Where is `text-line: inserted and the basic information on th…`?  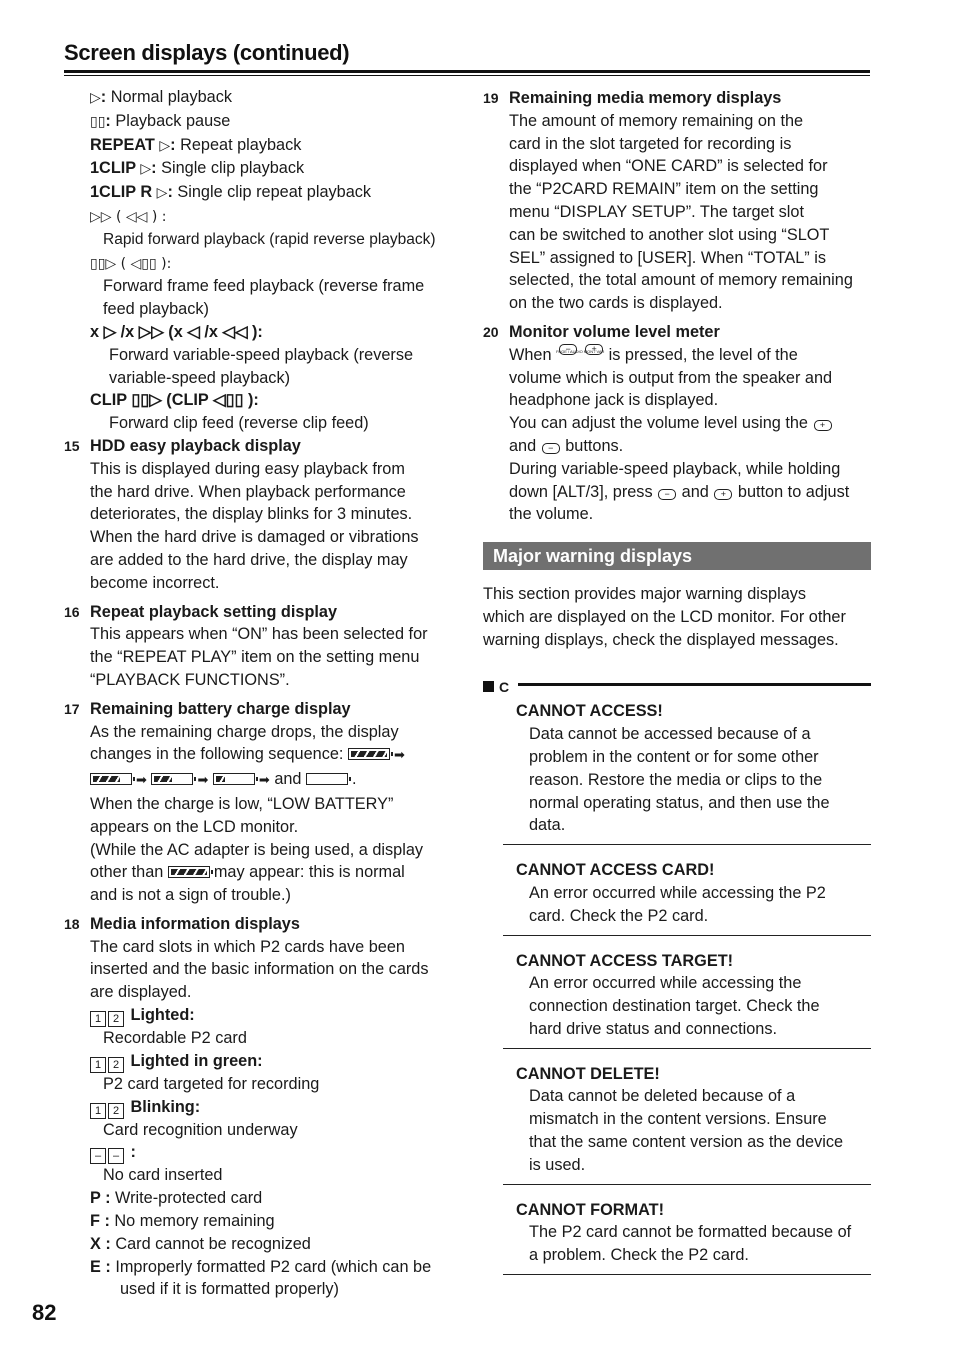 text-line: inserted and the basic information on th… is located at coordinates (259, 969).